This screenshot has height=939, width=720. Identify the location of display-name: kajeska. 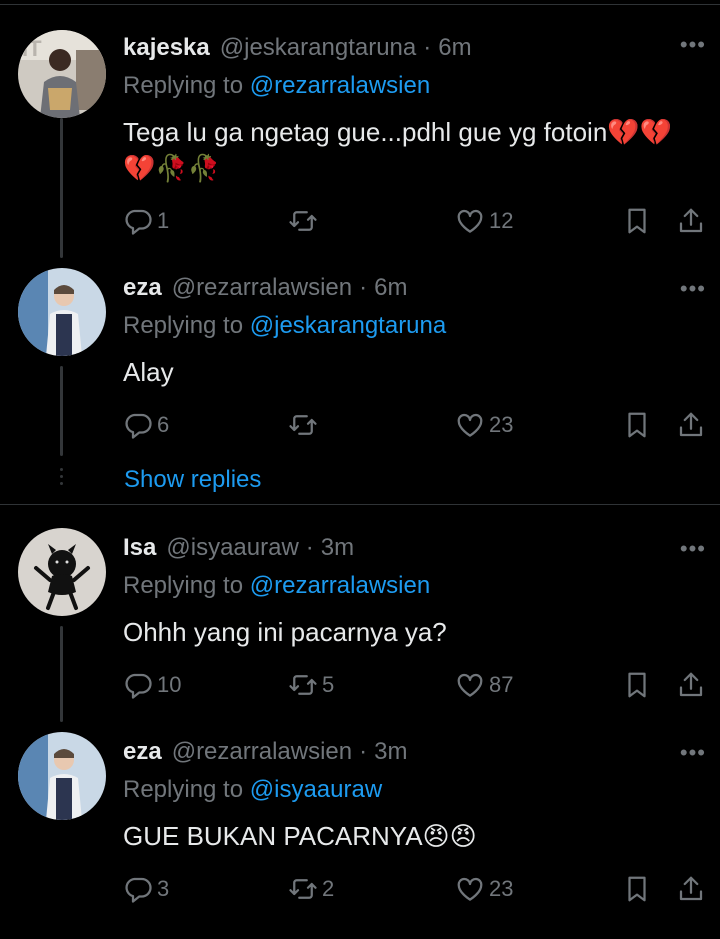
(166, 48).